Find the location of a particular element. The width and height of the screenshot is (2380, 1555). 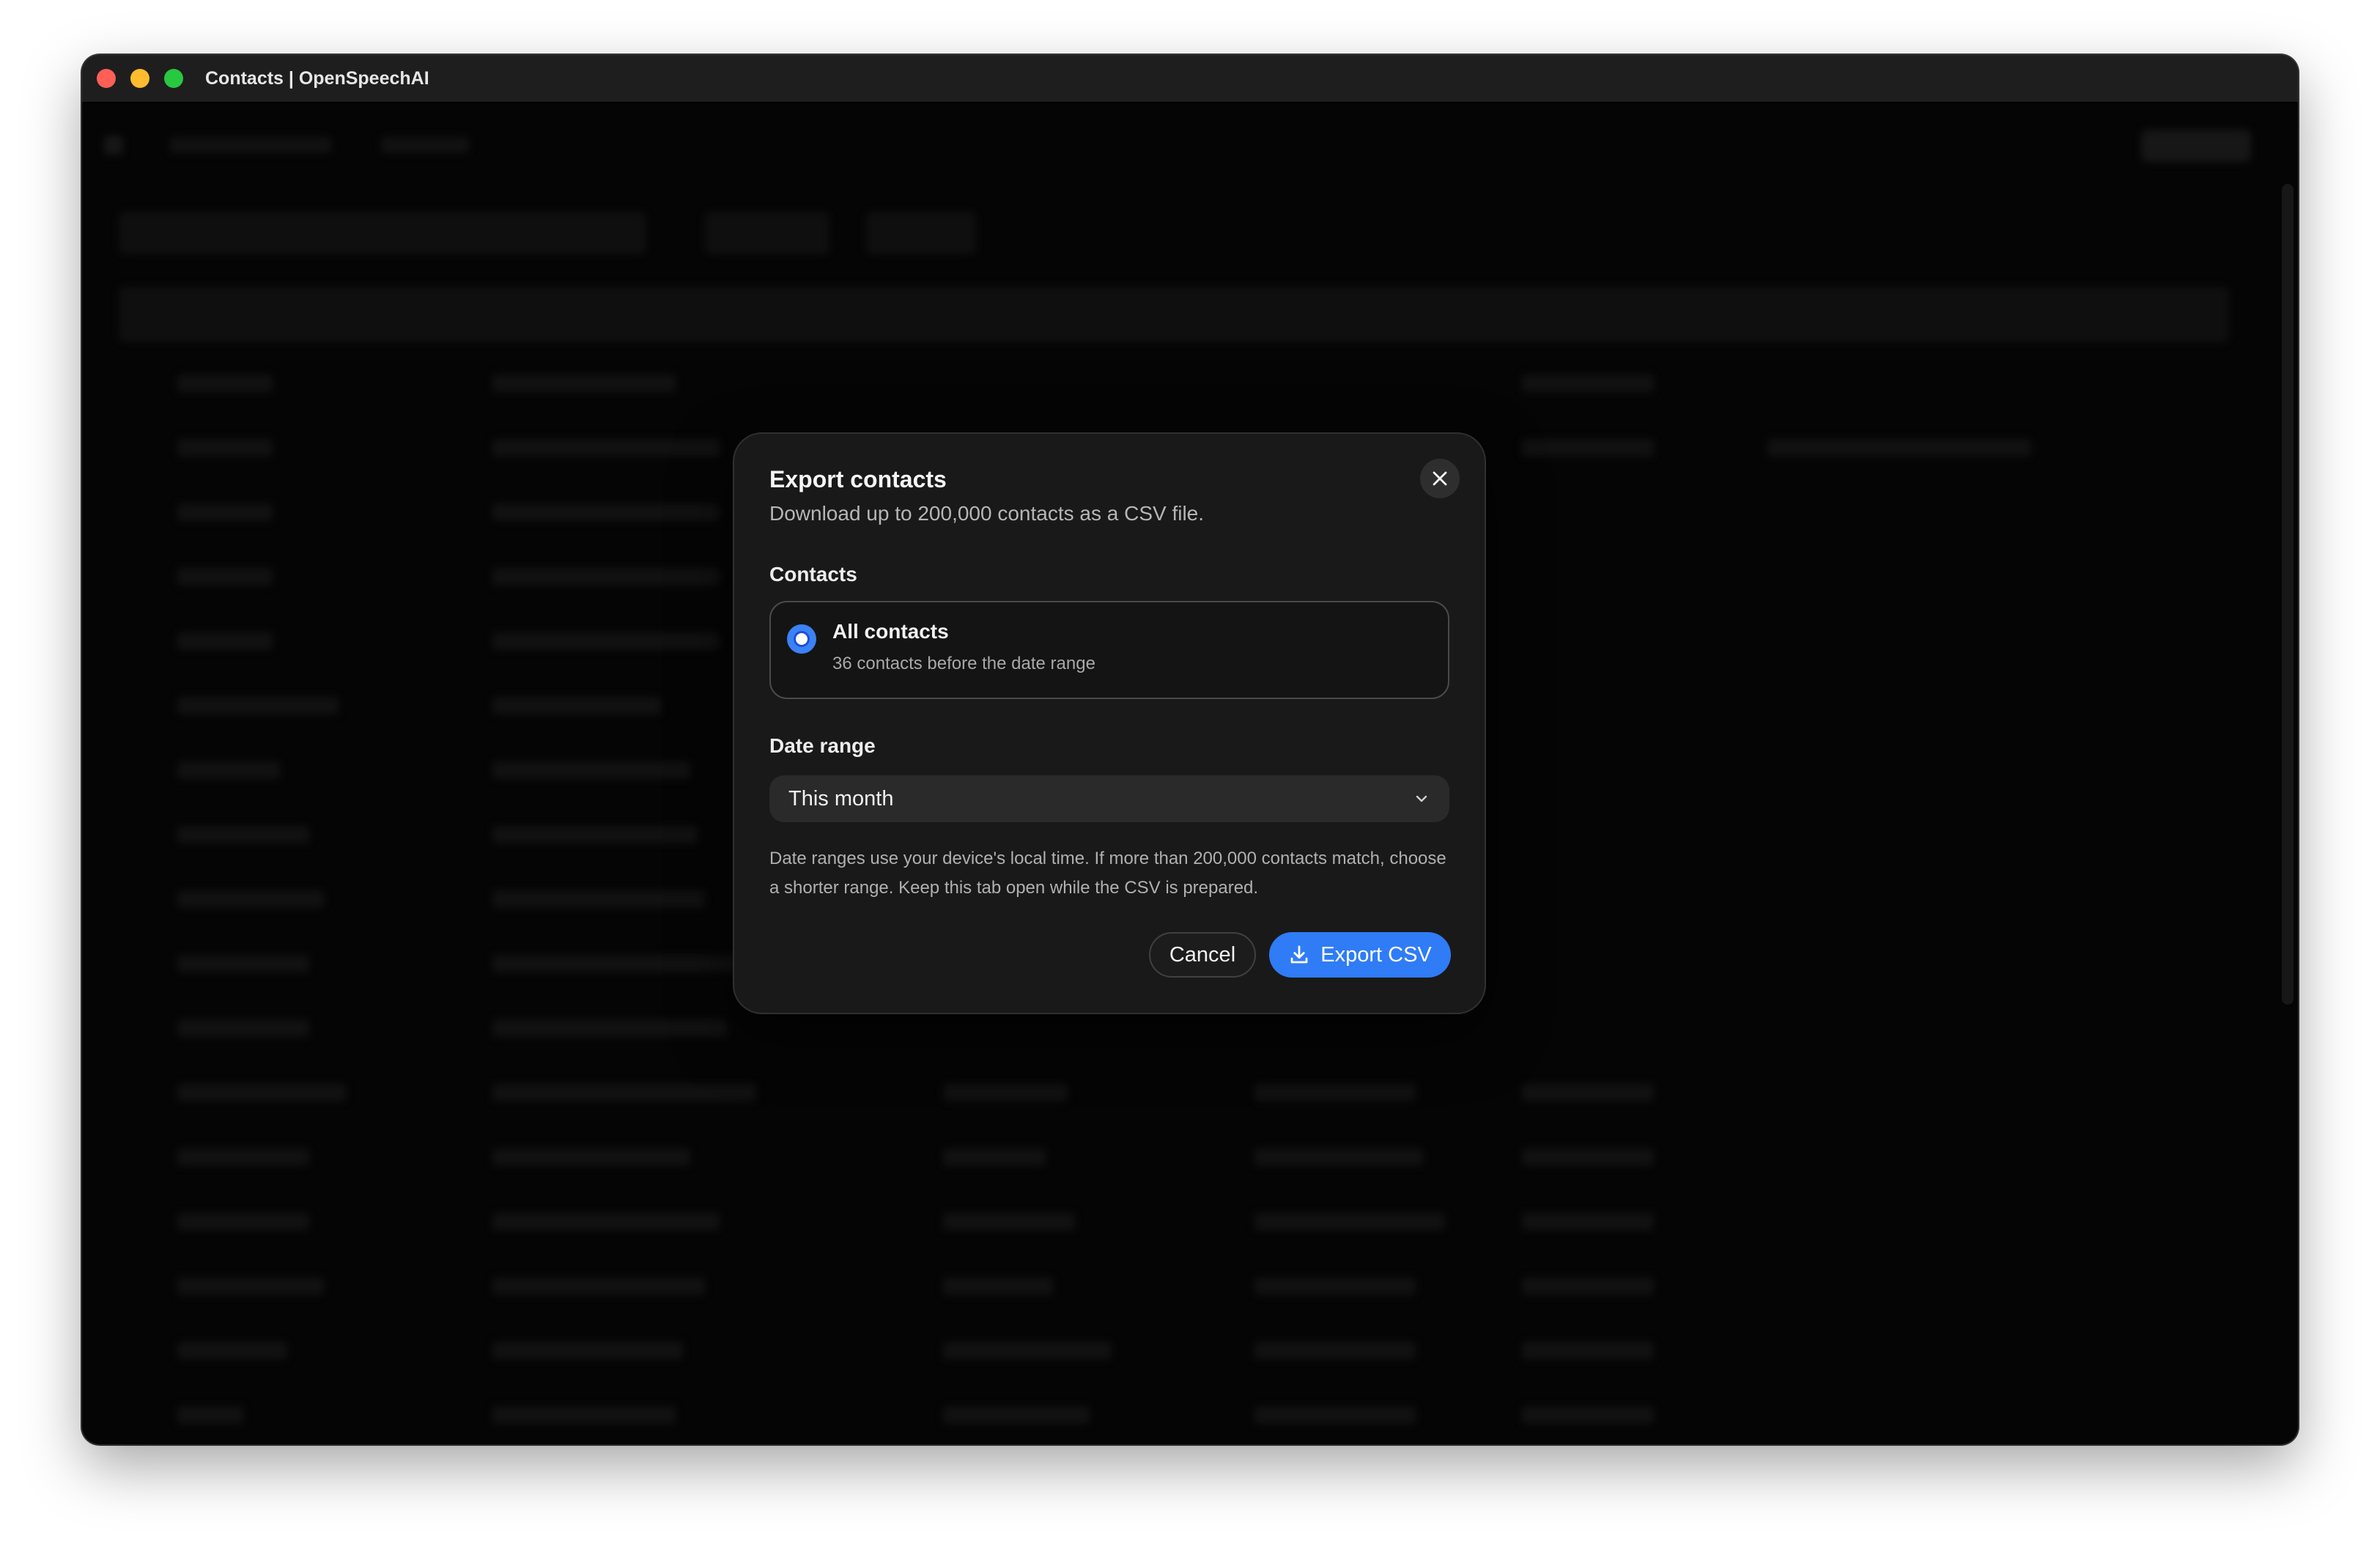

dialog-title: Export contacts is located at coordinates (858, 479).